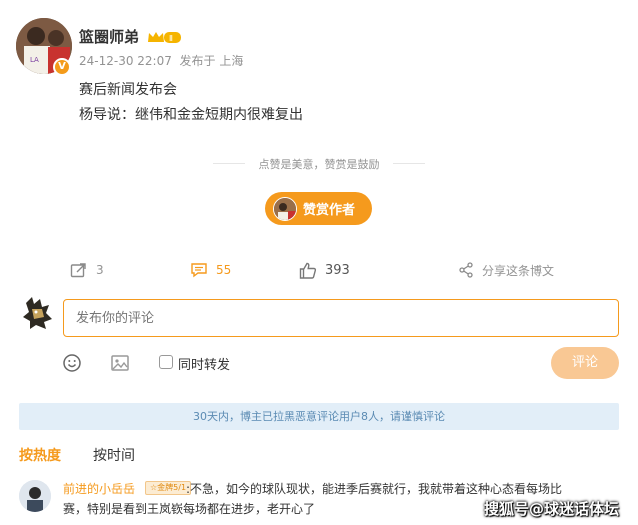  I want to click on repost-checkbox-label: 同时转发, so click(204, 363).